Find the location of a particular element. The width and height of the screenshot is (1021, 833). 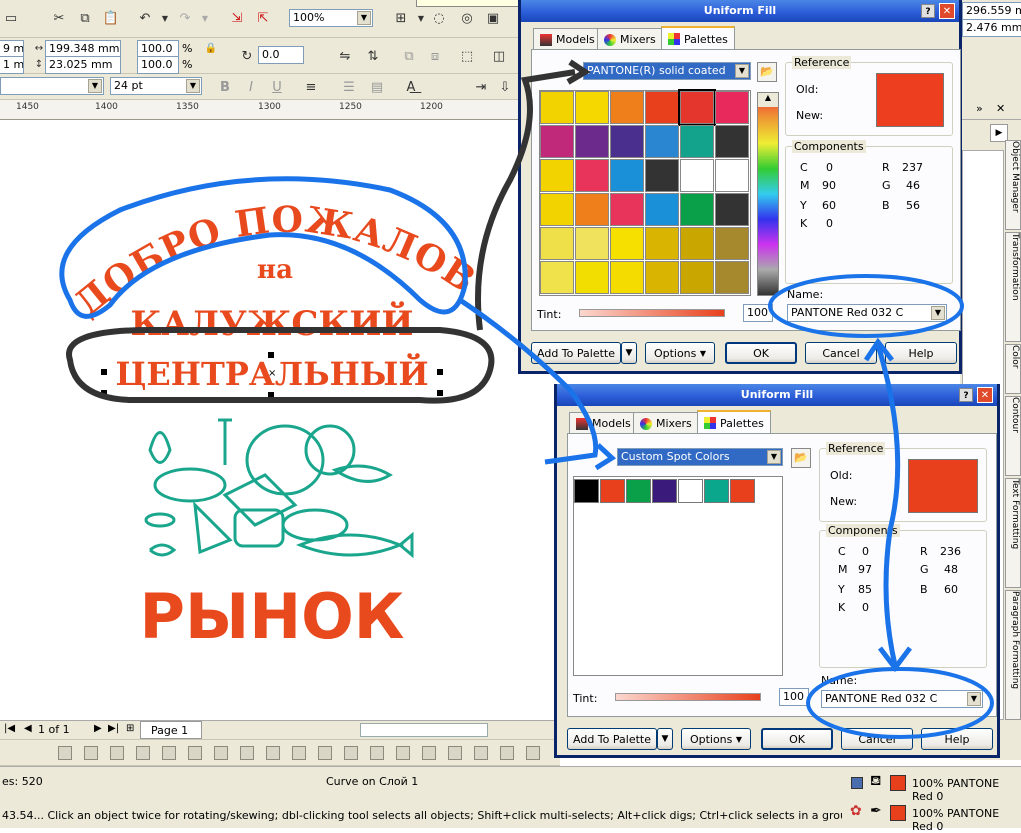

align-left-icon is located at coordinates (65, 753).